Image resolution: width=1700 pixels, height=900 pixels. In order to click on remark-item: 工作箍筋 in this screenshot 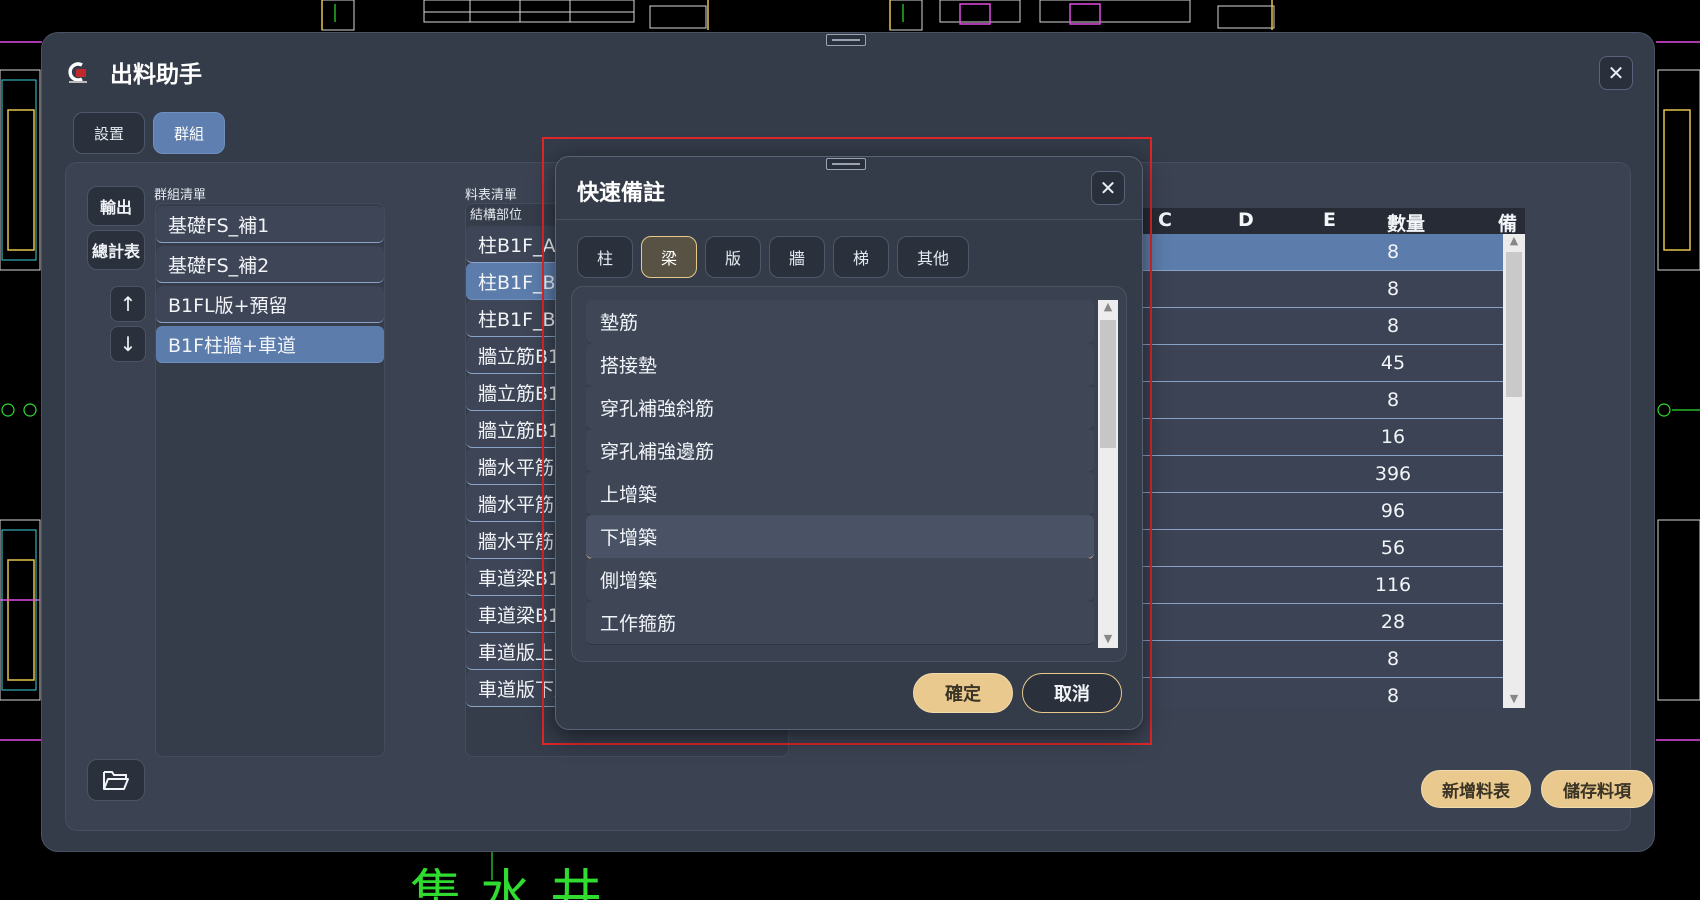, I will do `click(840, 623)`.